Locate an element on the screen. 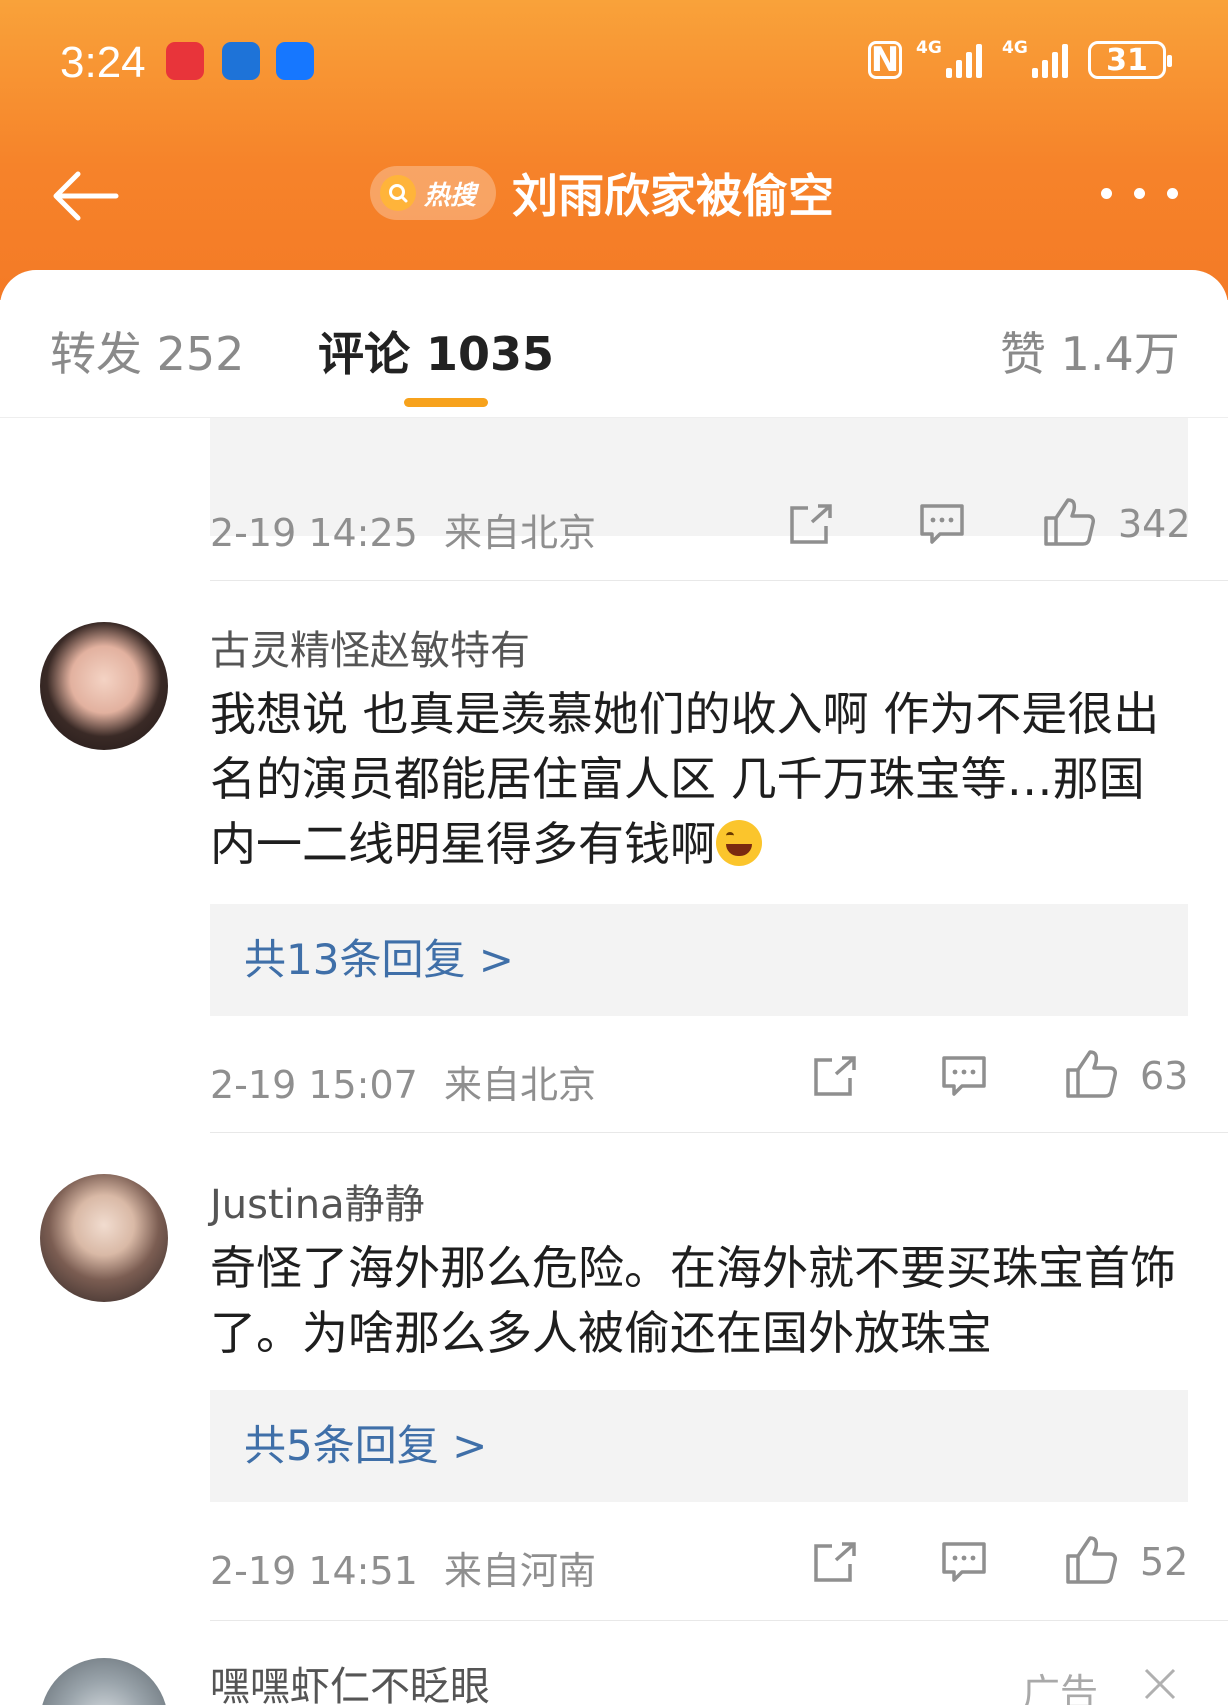 The image size is (1228, 1705). tab-bar: 转发 252 评论 1035 赞 1.4万 is located at coordinates (614, 344).